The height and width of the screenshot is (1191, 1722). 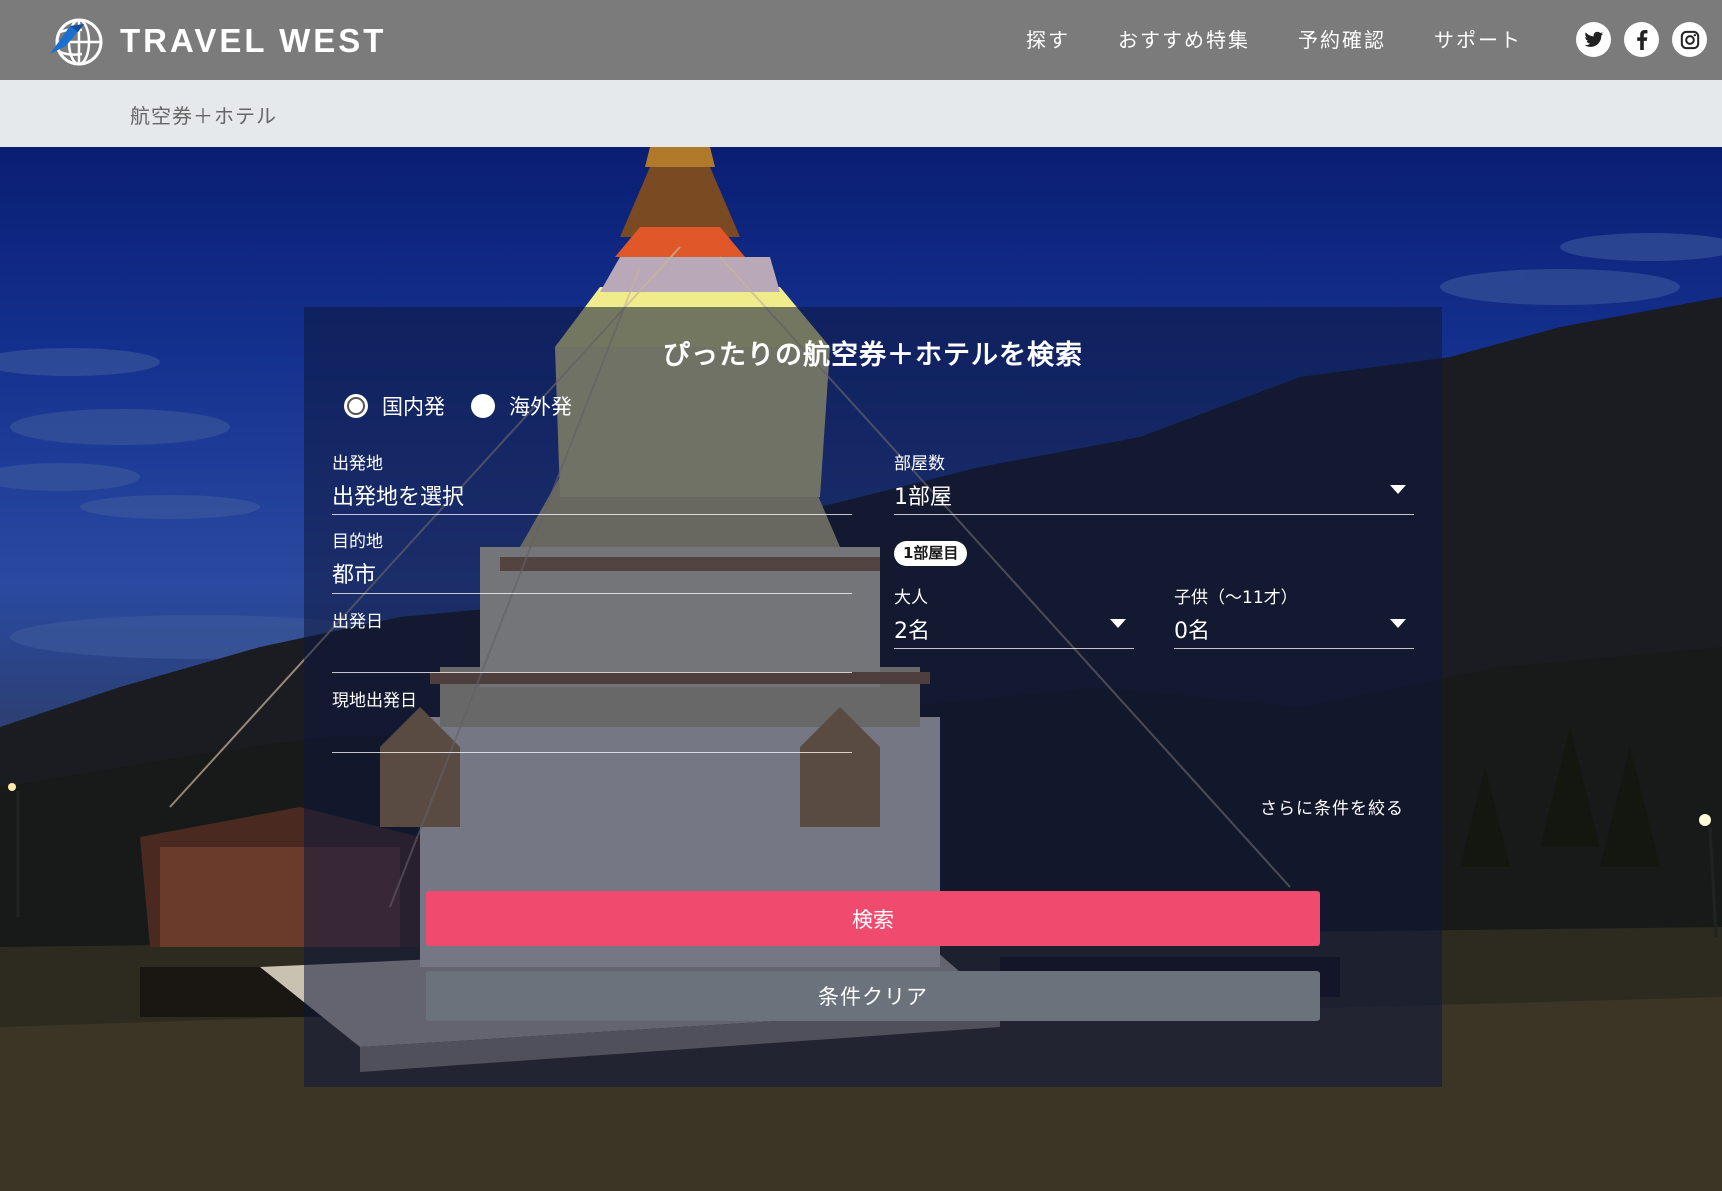 I want to click on origin-radio-group: 国内発 海外発, so click(x=471, y=406).